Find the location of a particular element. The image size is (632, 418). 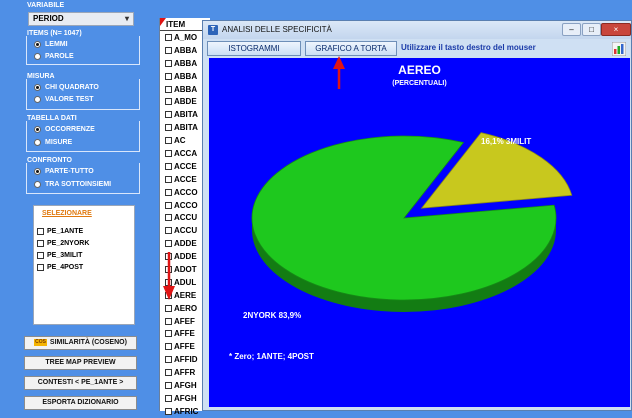

selection-title: SELEZIONARE is located at coordinates (67, 213).